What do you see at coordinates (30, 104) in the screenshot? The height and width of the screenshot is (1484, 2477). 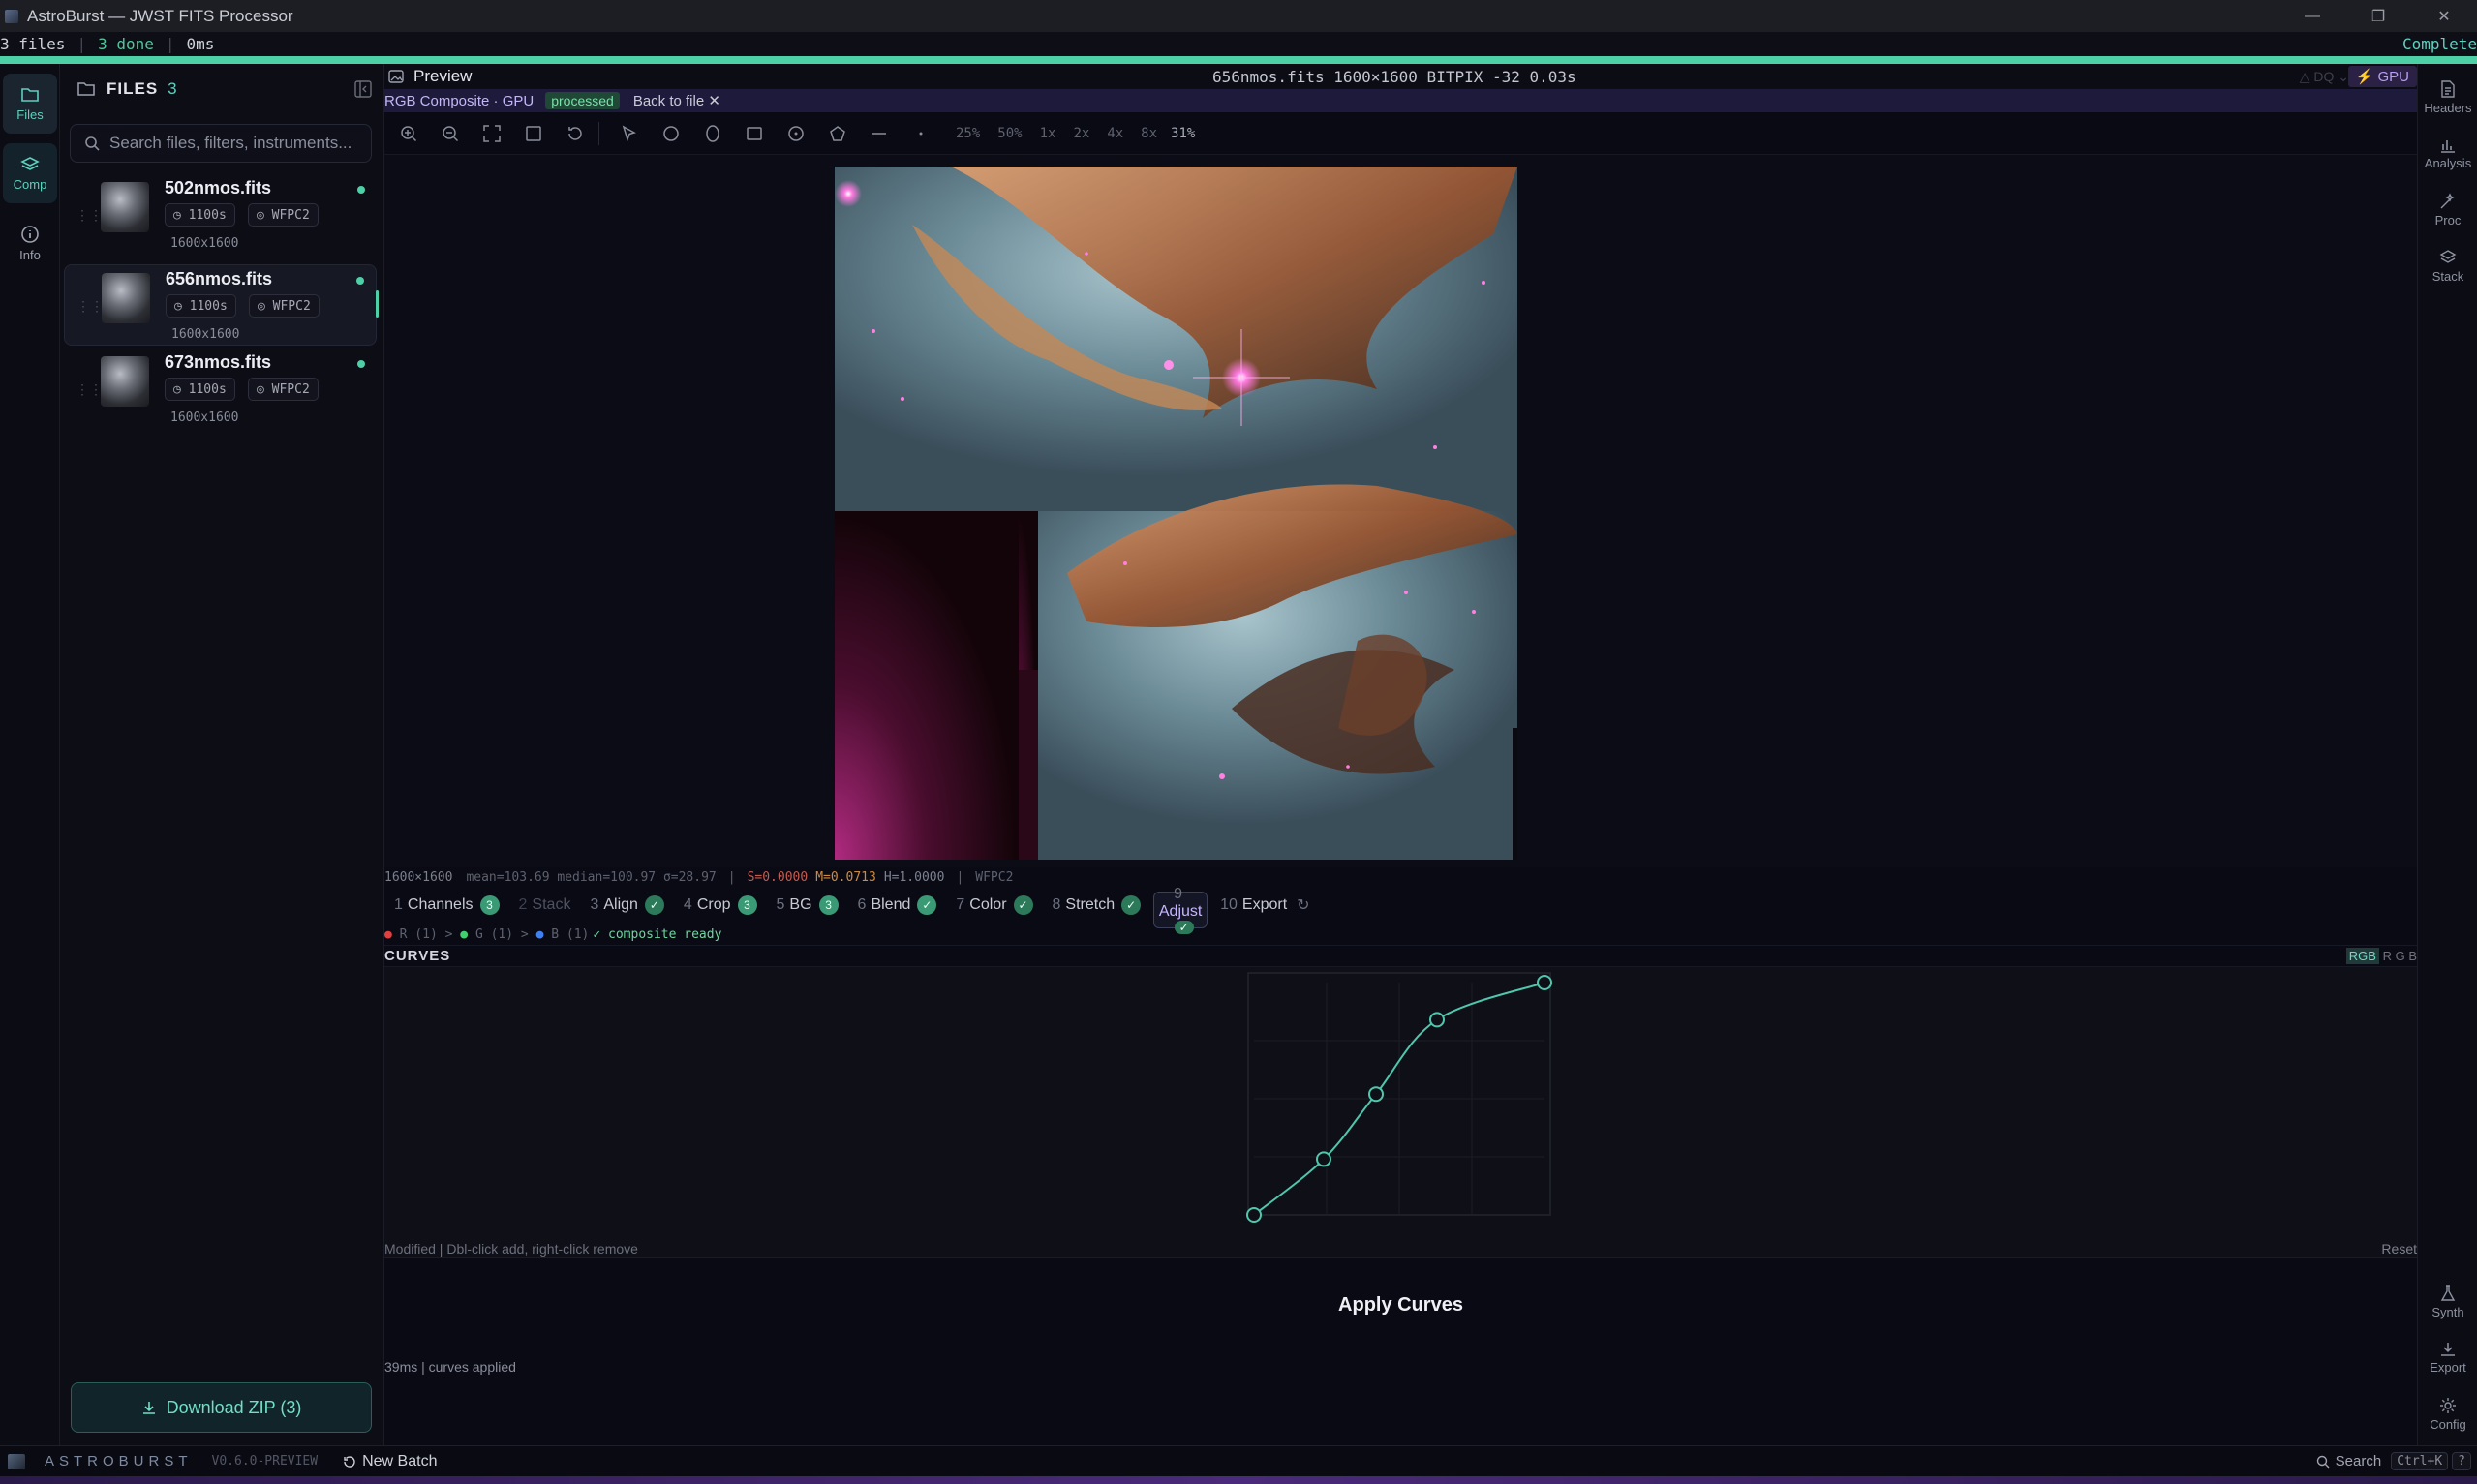 I see `activity-files: Files` at bounding box center [30, 104].